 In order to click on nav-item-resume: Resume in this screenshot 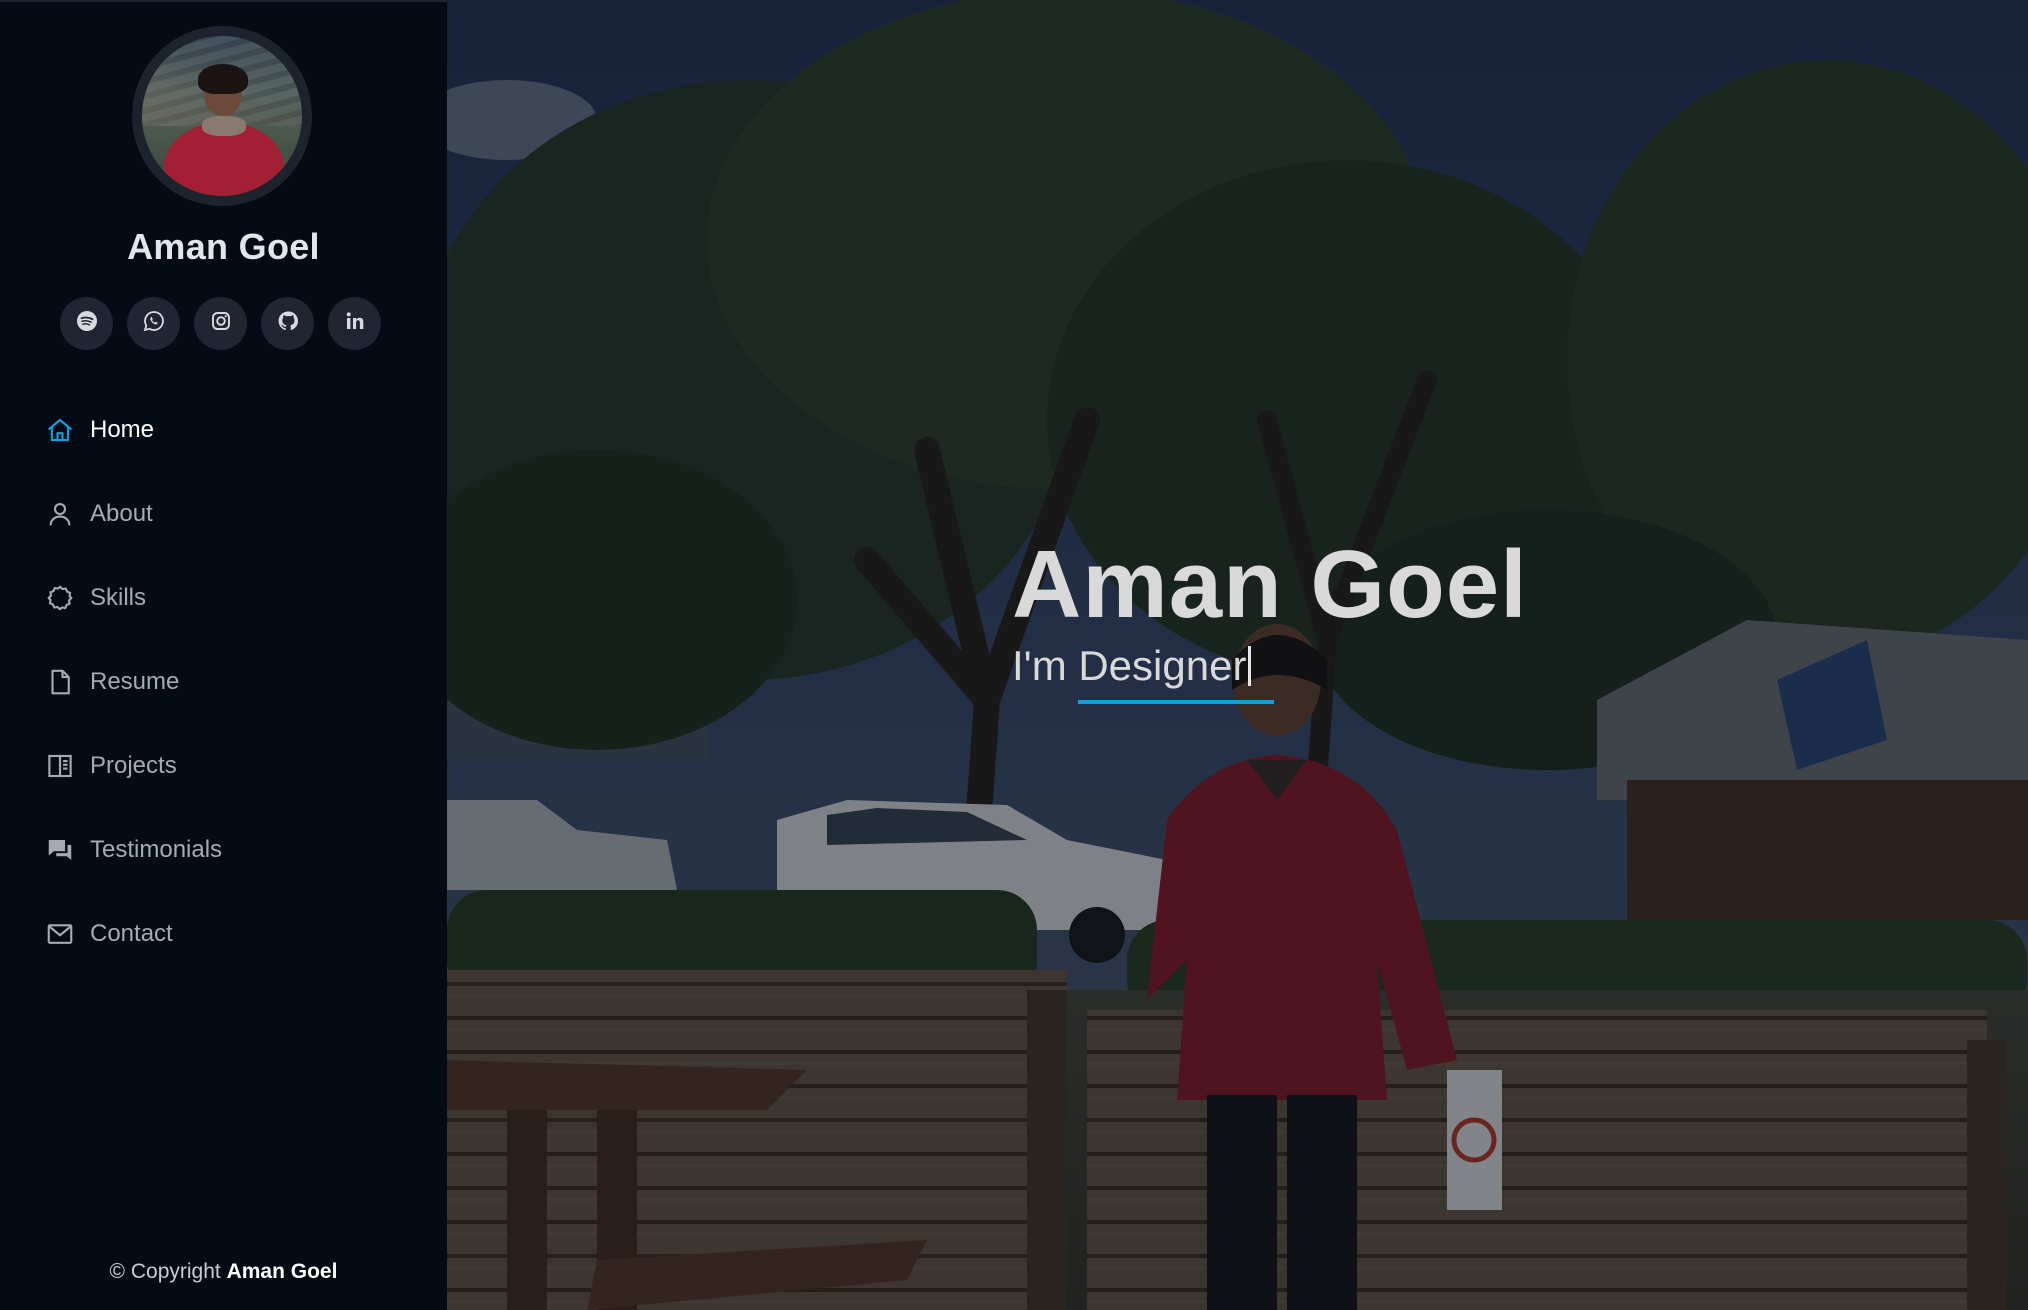, I will do `click(223, 682)`.